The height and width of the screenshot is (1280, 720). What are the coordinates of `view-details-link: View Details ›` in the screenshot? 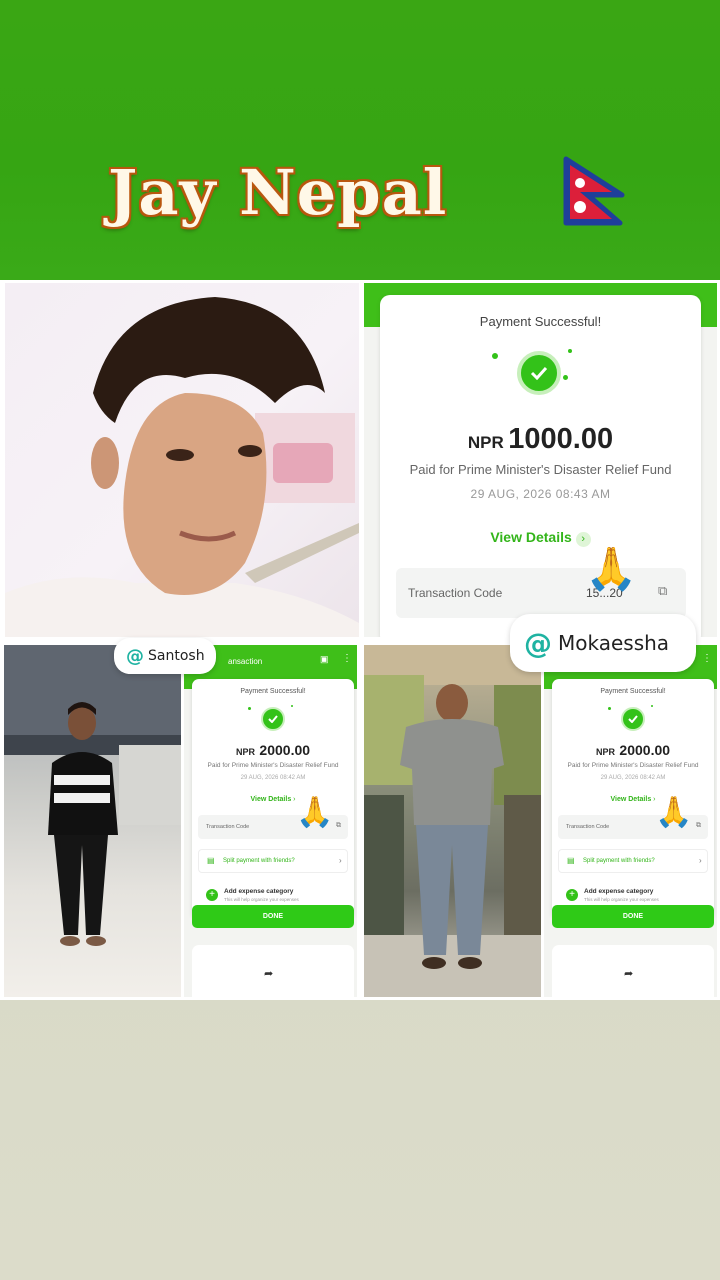 It's located at (540, 538).